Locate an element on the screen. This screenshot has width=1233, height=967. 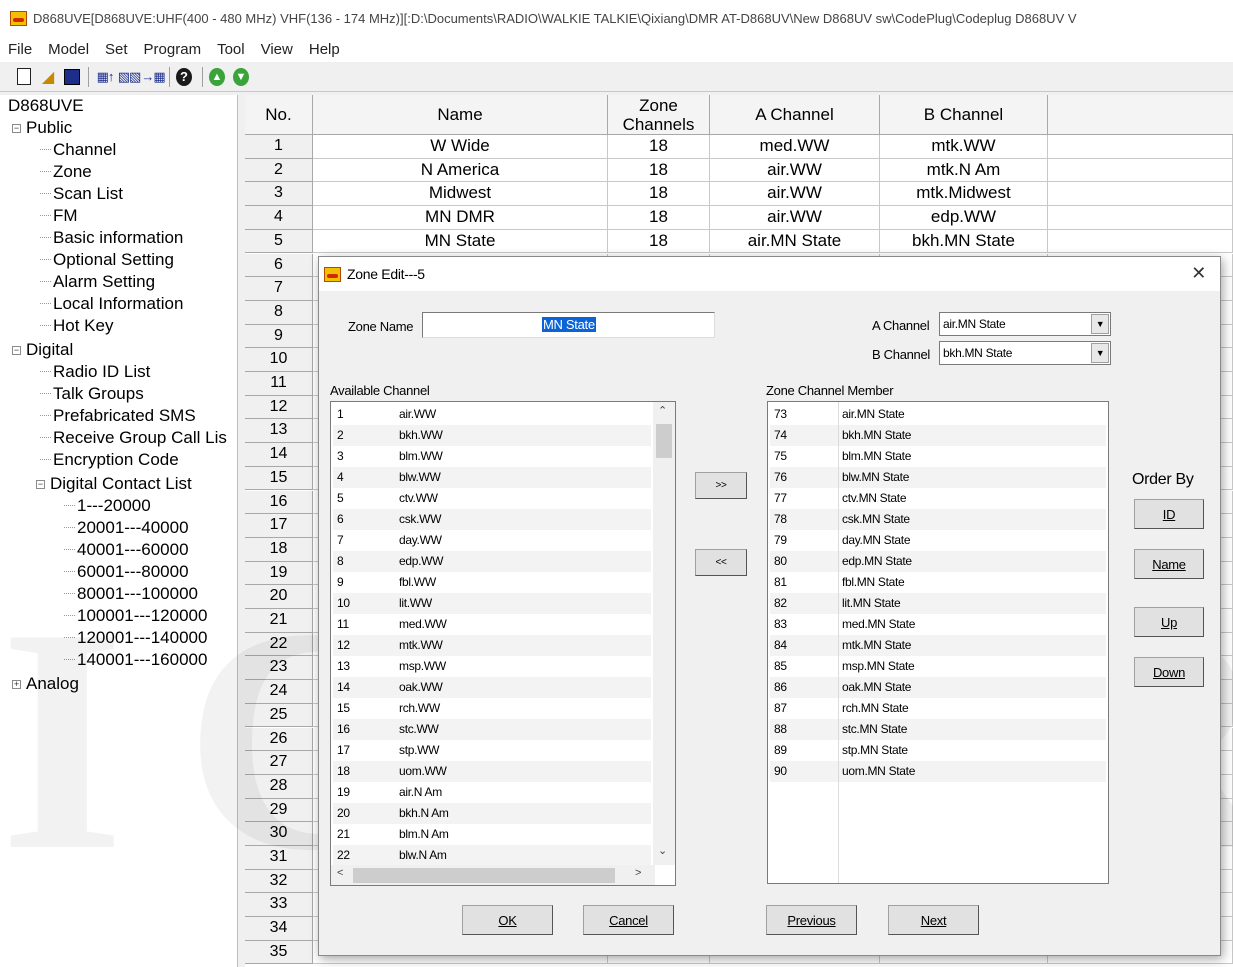
row-number: 33 is located at coordinates (279, 905).